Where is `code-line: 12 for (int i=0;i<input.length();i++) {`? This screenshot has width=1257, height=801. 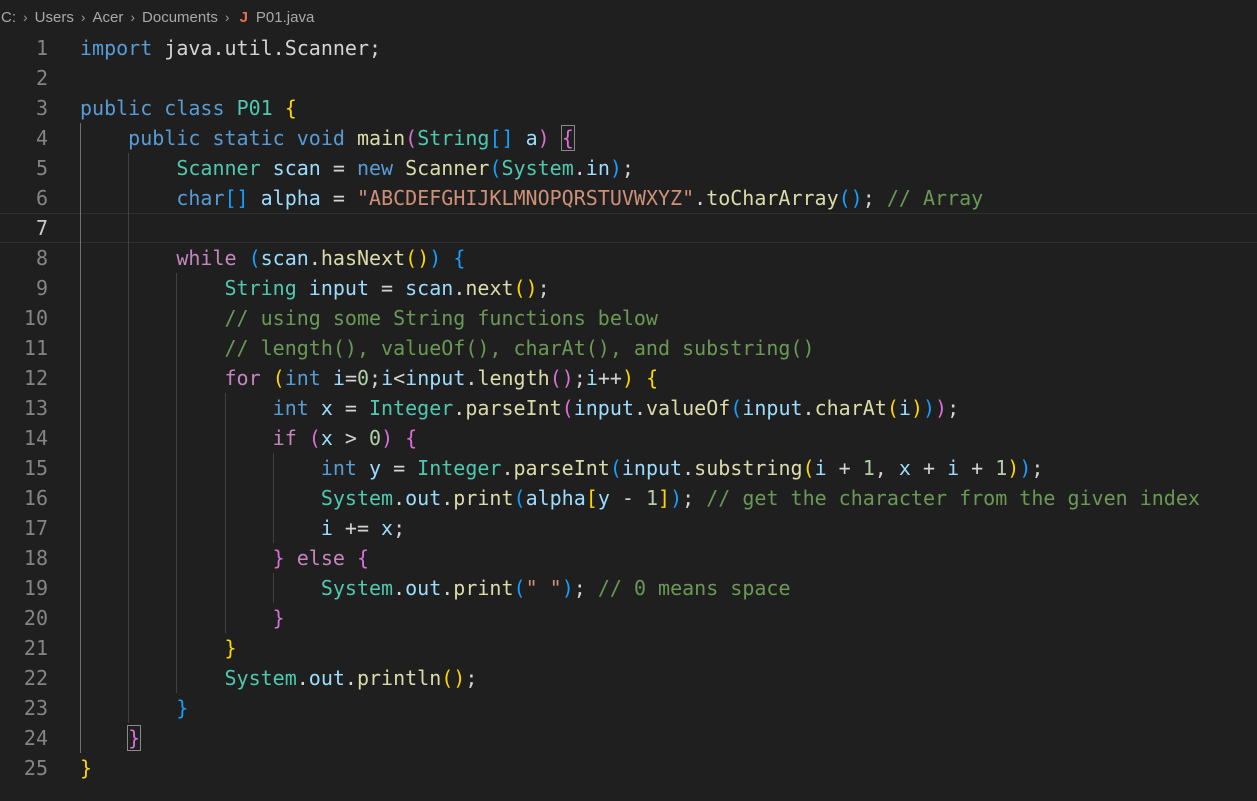 code-line: 12 for (int i=0;i<input.length();i++) { is located at coordinates (628, 378).